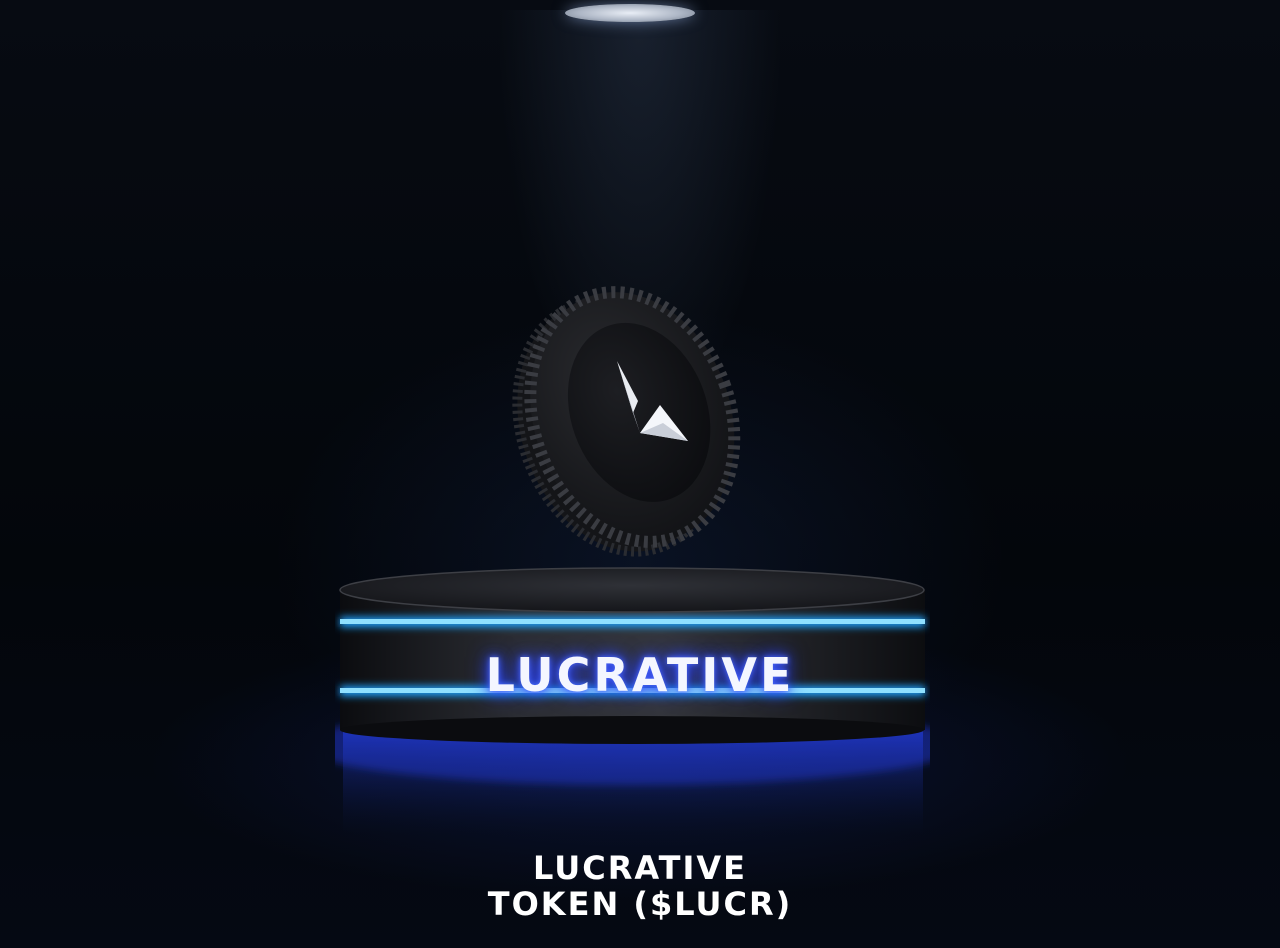 This screenshot has height=948, width=1280. Describe the element at coordinates (640, 868) in the screenshot. I see `caption-line-1: LUCRATIVE` at that location.